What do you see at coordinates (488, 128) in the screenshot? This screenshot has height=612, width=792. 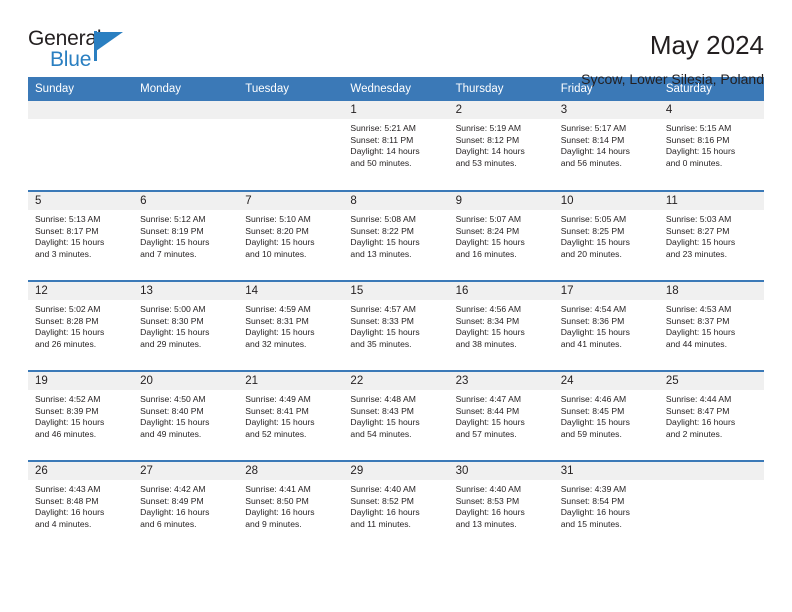 I see `day-info-line: Sunrise: 5:19 AM` at bounding box center [488, 128].